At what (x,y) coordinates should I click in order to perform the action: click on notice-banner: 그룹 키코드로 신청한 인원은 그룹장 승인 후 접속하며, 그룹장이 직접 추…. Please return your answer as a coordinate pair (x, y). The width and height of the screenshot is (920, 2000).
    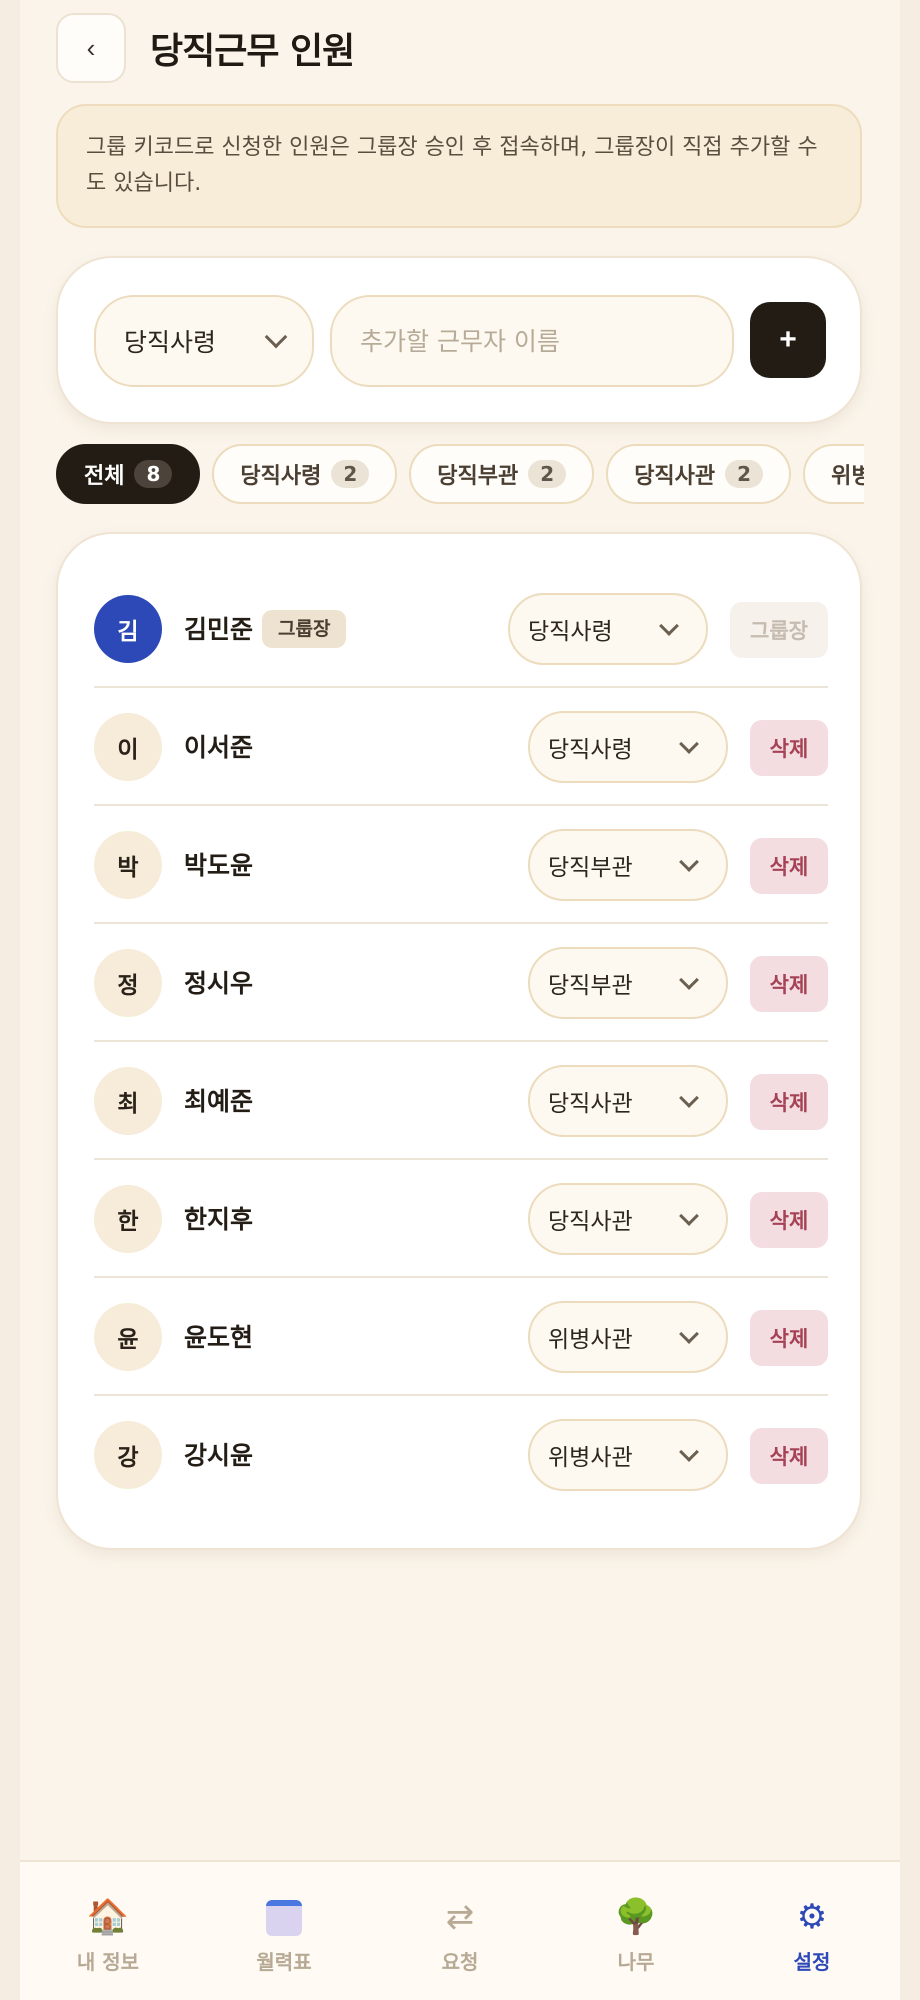
    Looking at the image, I should click on (459, 166).